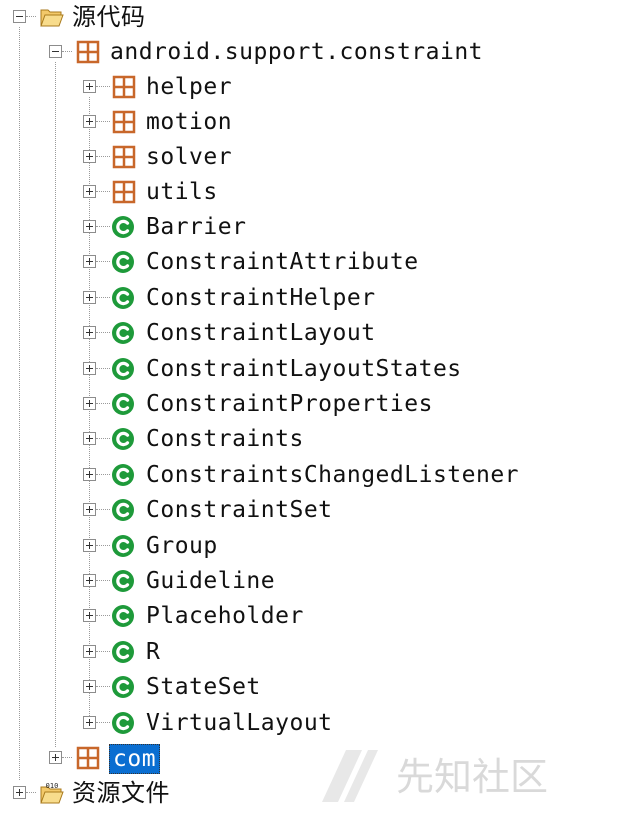 Image resolution: width=640 pixels, height=813 pixels. I want to click on svg-text: 010, so click(52, 786).